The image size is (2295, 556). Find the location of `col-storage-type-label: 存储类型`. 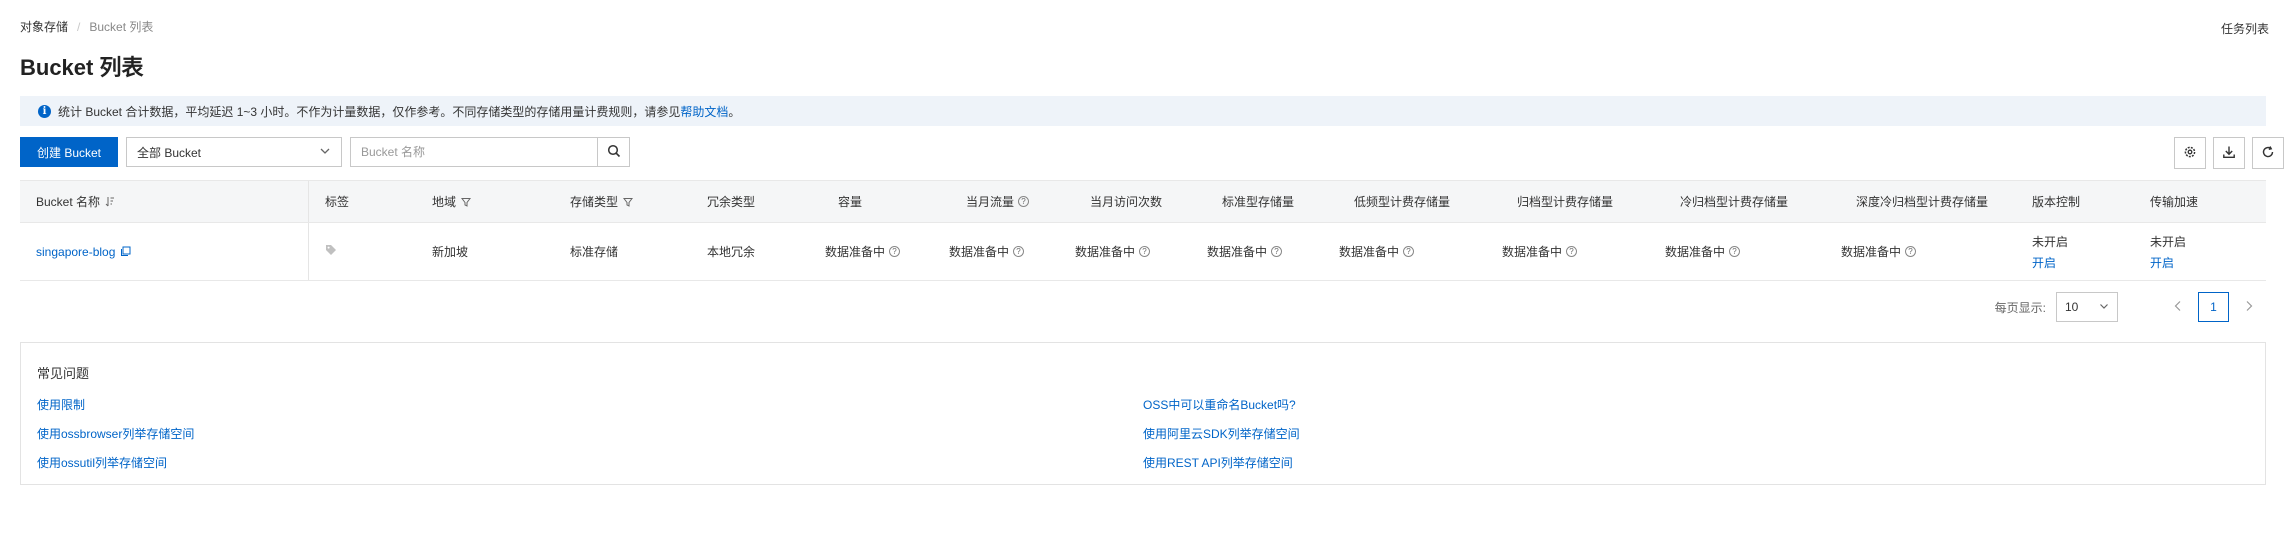

col-storage-type-label: 存储类型 is located at coordinates (594, 202).